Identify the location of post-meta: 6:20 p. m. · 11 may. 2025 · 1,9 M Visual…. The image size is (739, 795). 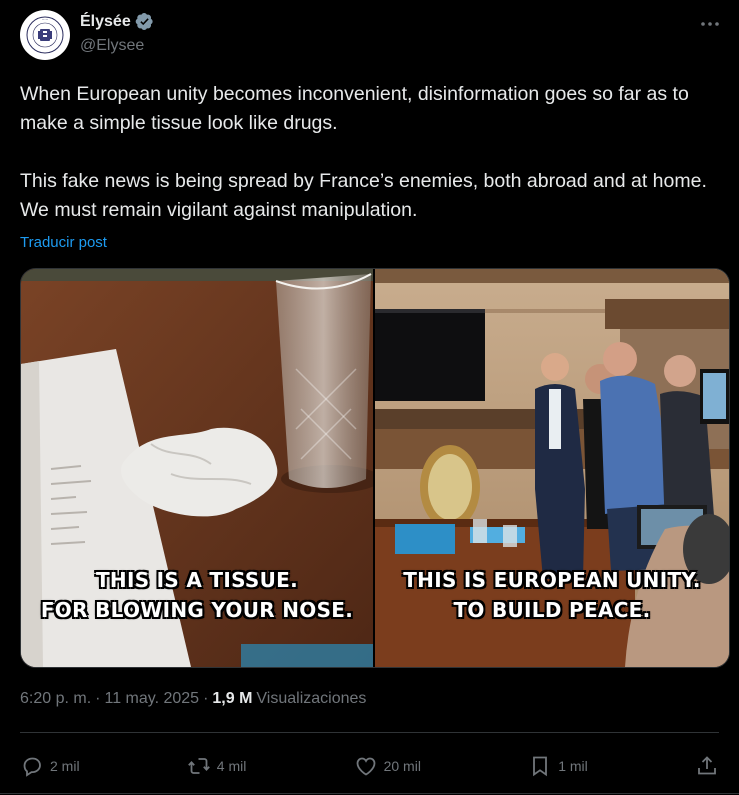
(193, 699).